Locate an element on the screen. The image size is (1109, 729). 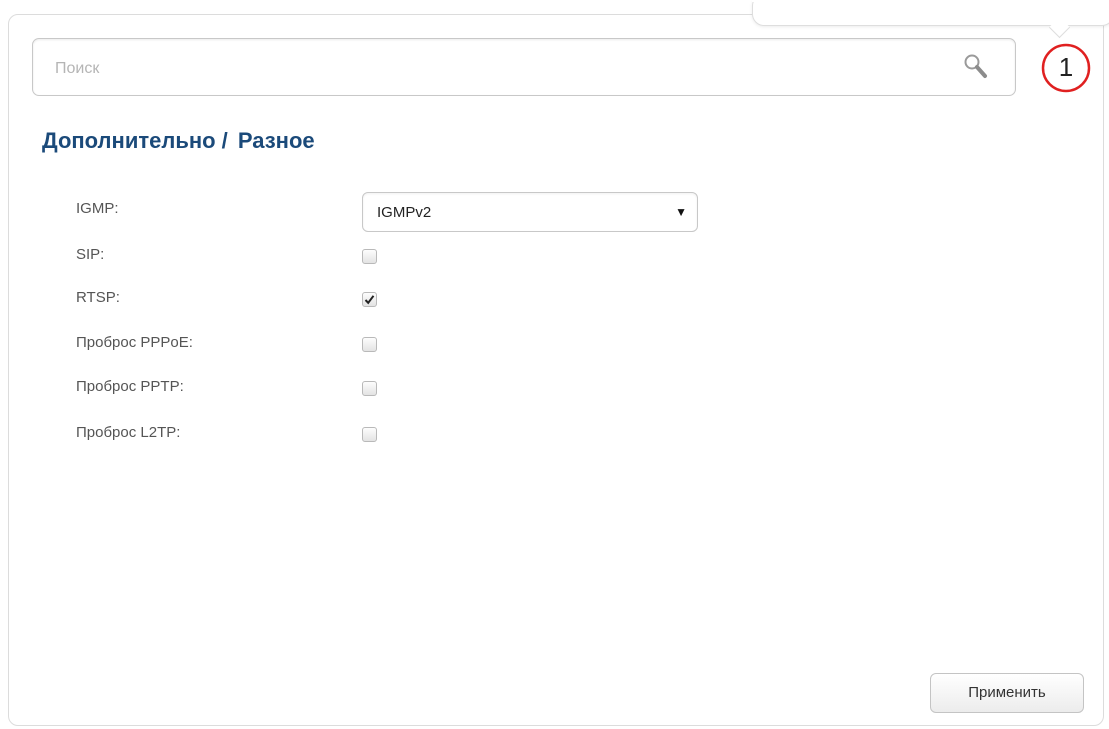
l2tp-passthrough-label: Проброс L2TP: is located at coordinates (128, 432).